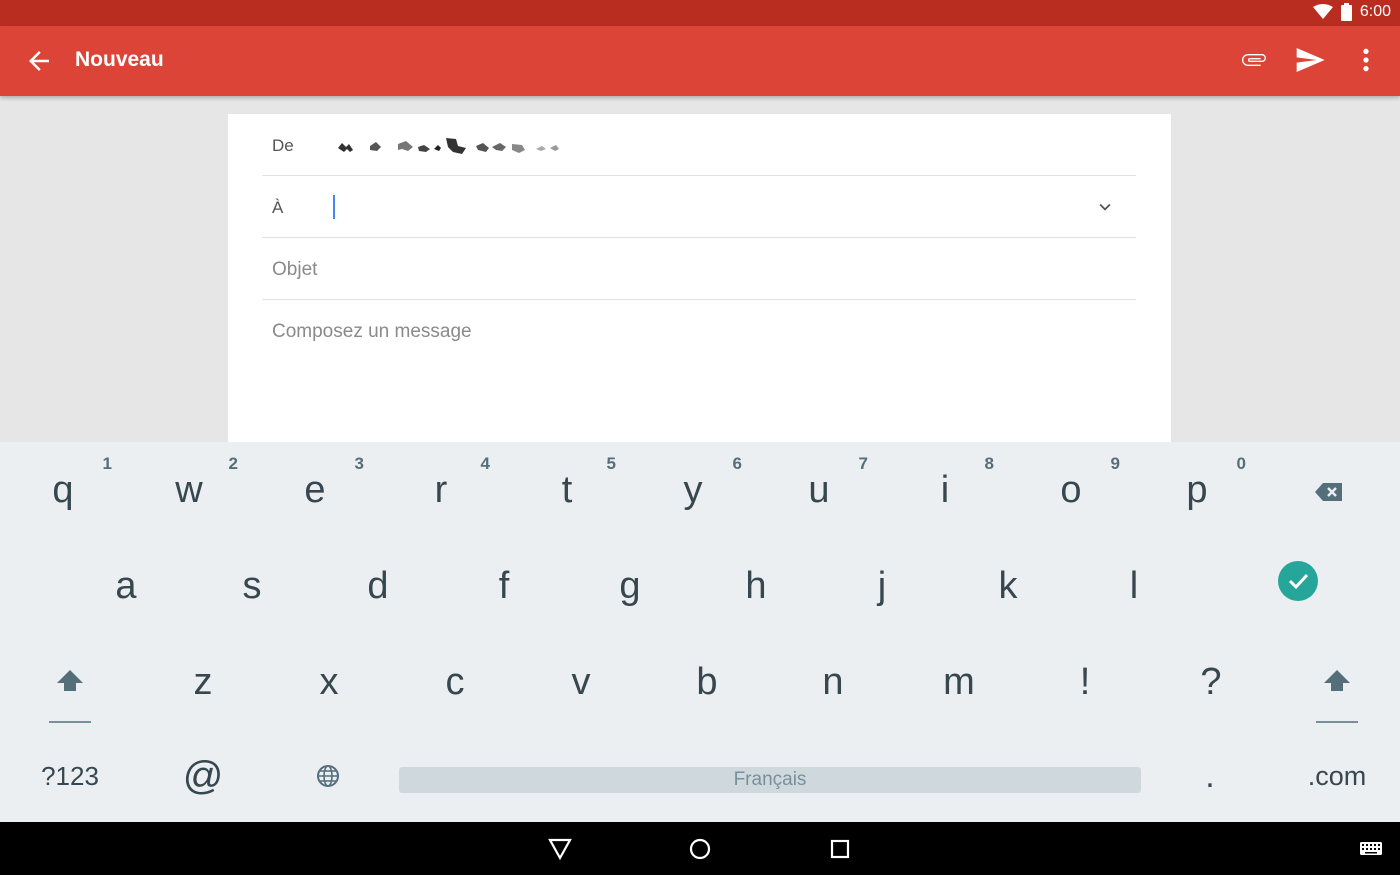 Image resolution: width=1400 pixels, height=875 pixels. Describe the element at coordinates (1322, 12) in the screenshot. I see `wifi-icon` at that location.